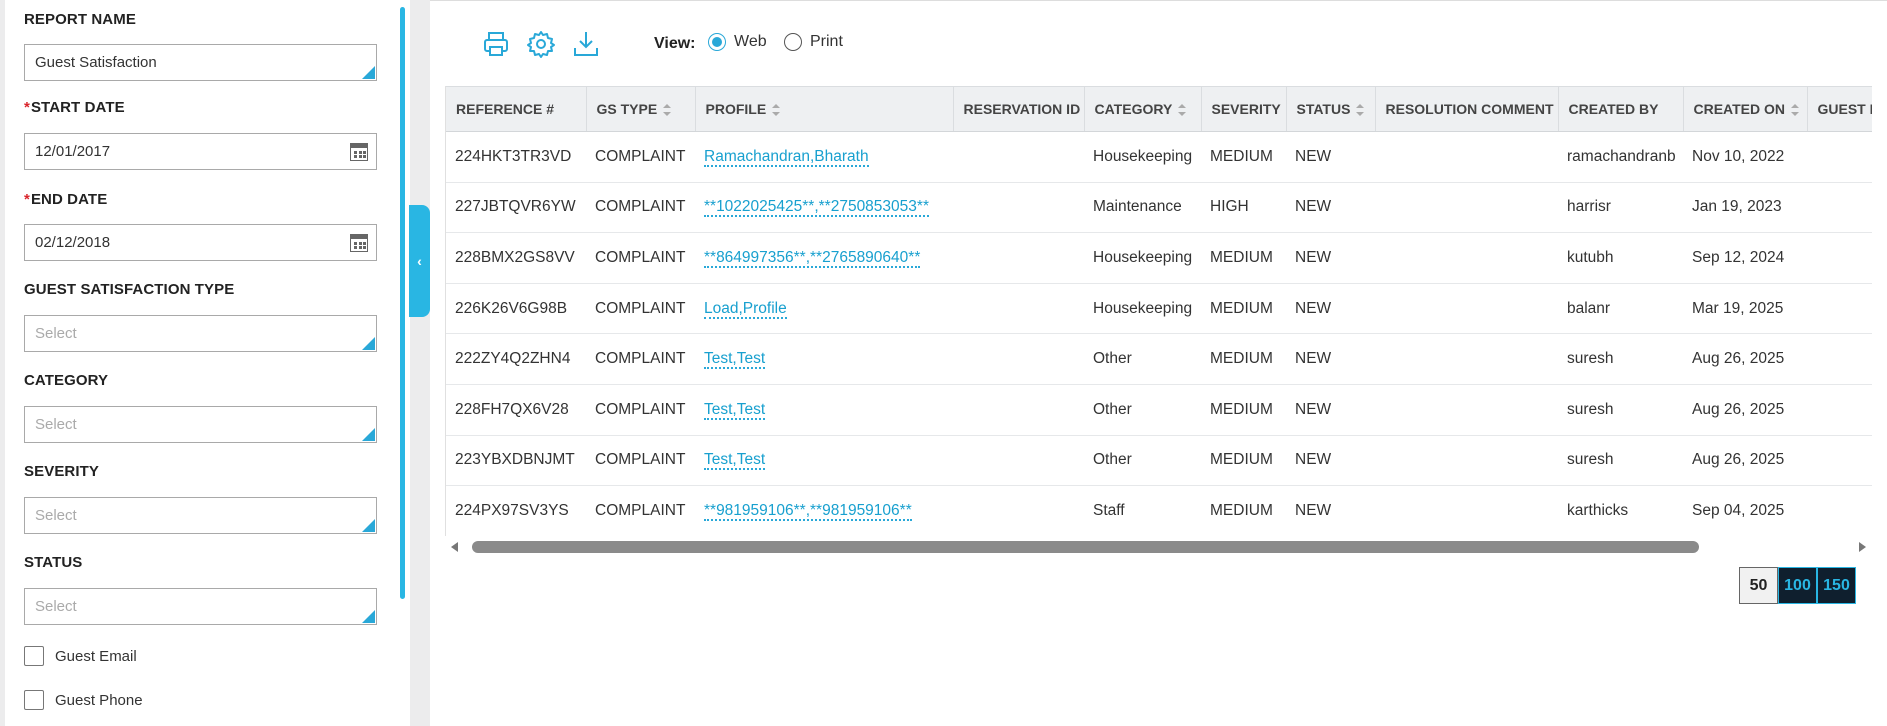 The width and height of the screenshot is (1887, 726). Describe the element at coordinates (1745, 157) in the screenshot. I see `table-cell: Nov 10, 2022` at that location.